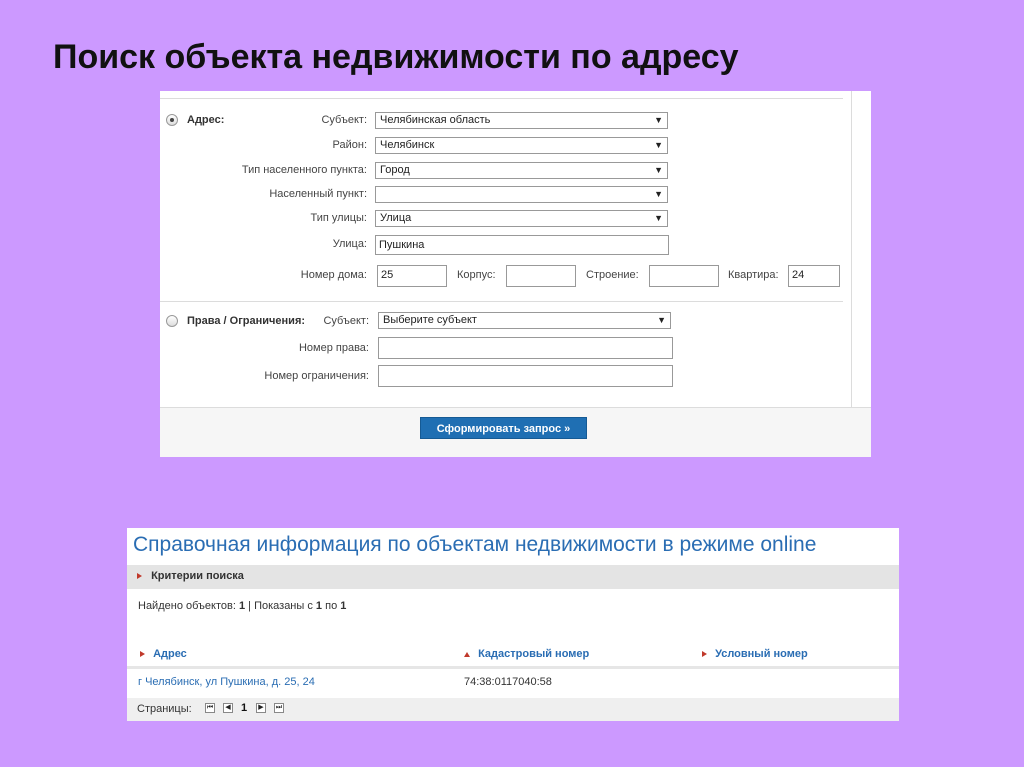  Describe the element at coordinates (333, 275) in the screenshot. I see `house-number-label: Номер дома:` at that location.